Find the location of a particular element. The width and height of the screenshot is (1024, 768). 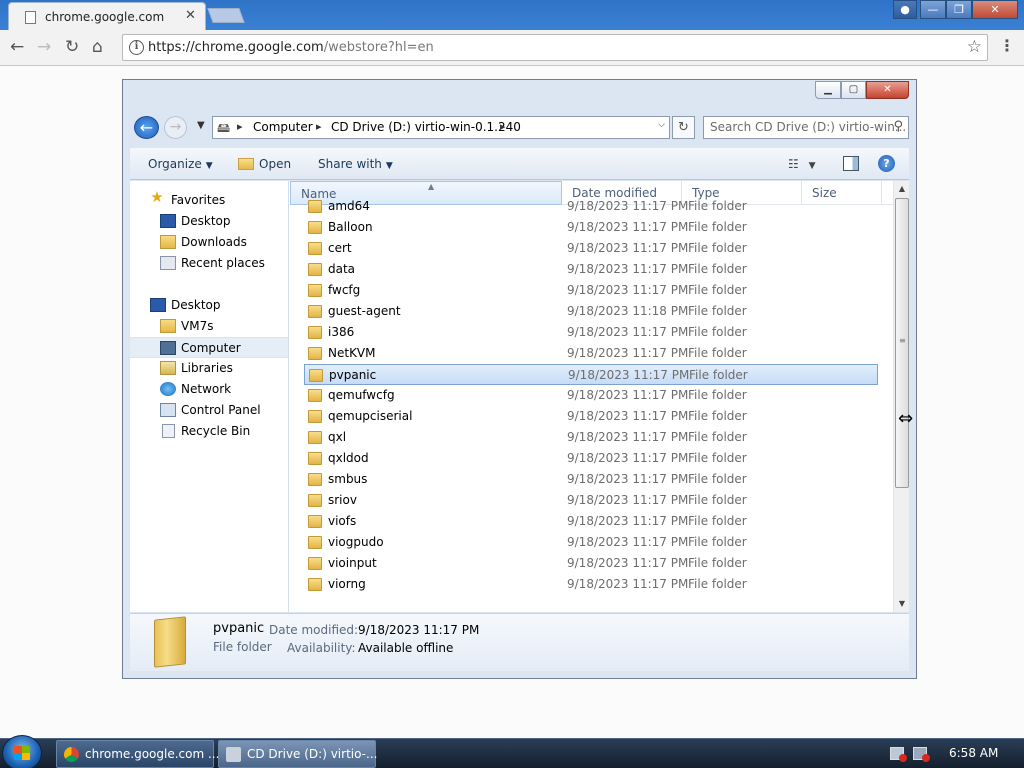

nav-downloads: Downloads is located at coordinates (209, 242).